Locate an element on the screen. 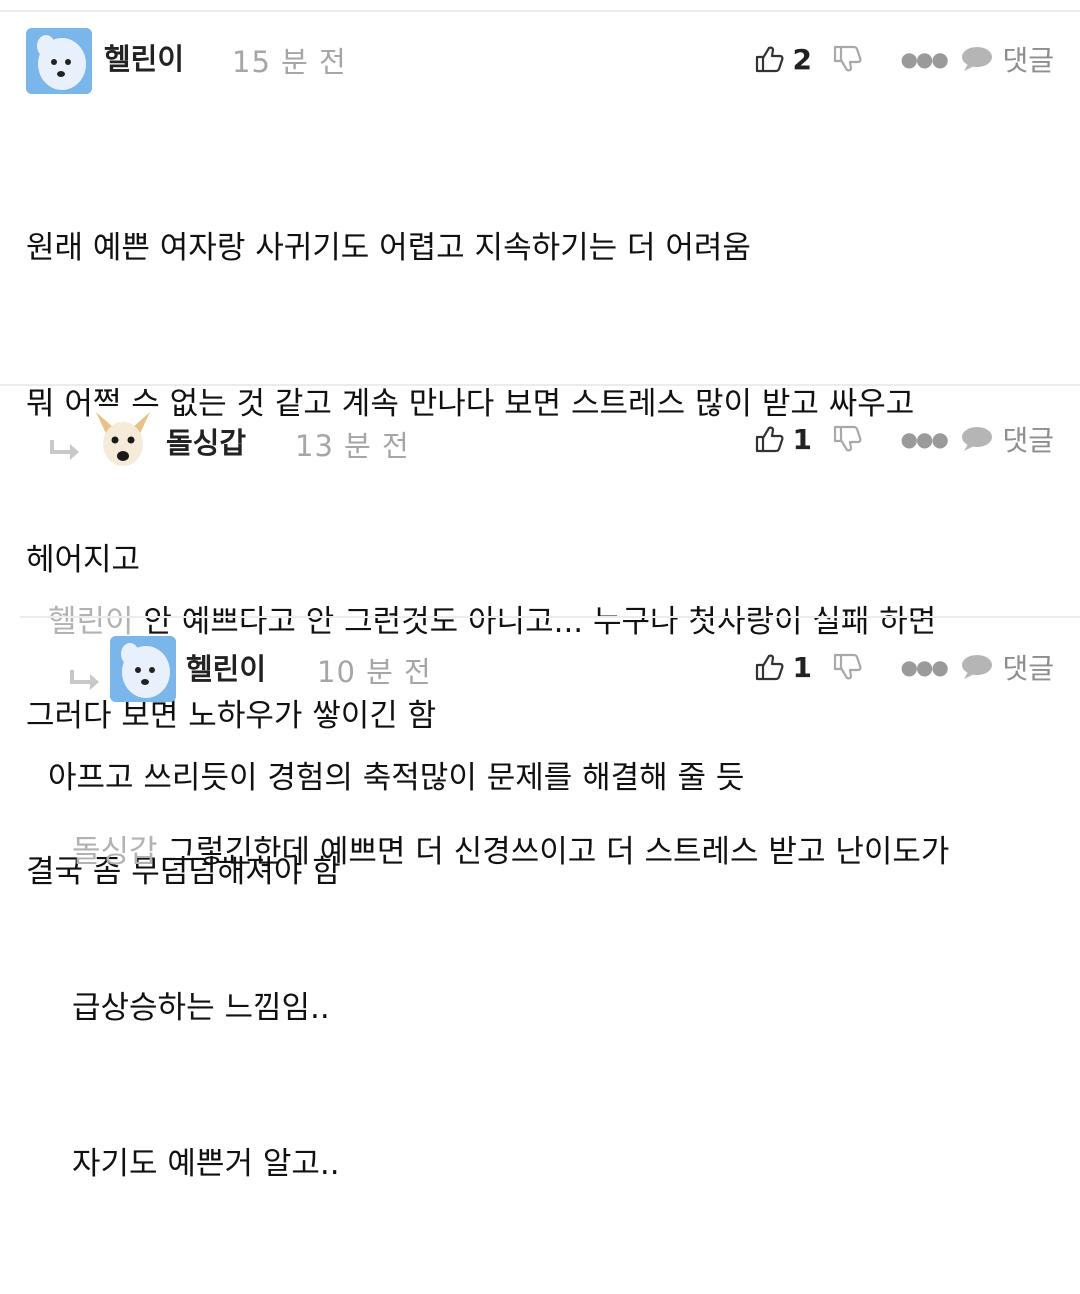 Image resolution: width=1080 pixels, height=1294 pixels. like-button: 2 is located at coordinates (790, 59).